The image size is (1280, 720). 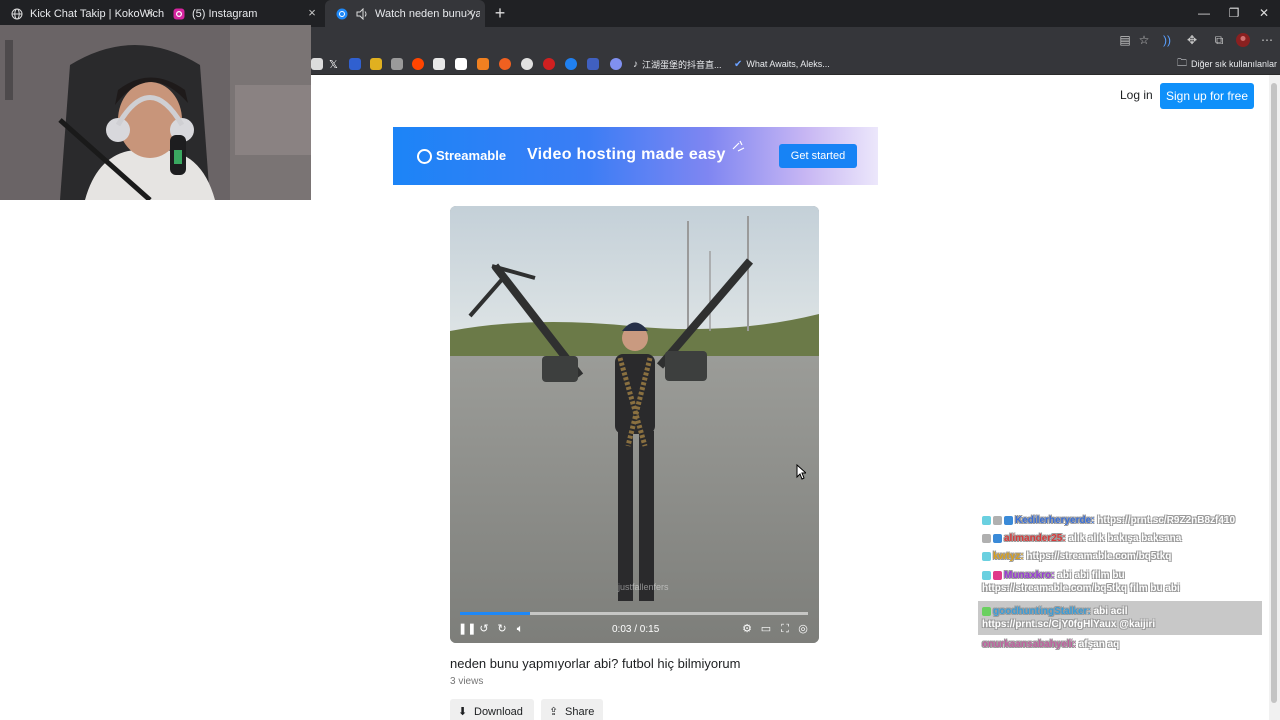 What do you see at coordinates (424, 156) in the screenshot?
I see `streamable-logo-icon` at bounding box center [424, 156].